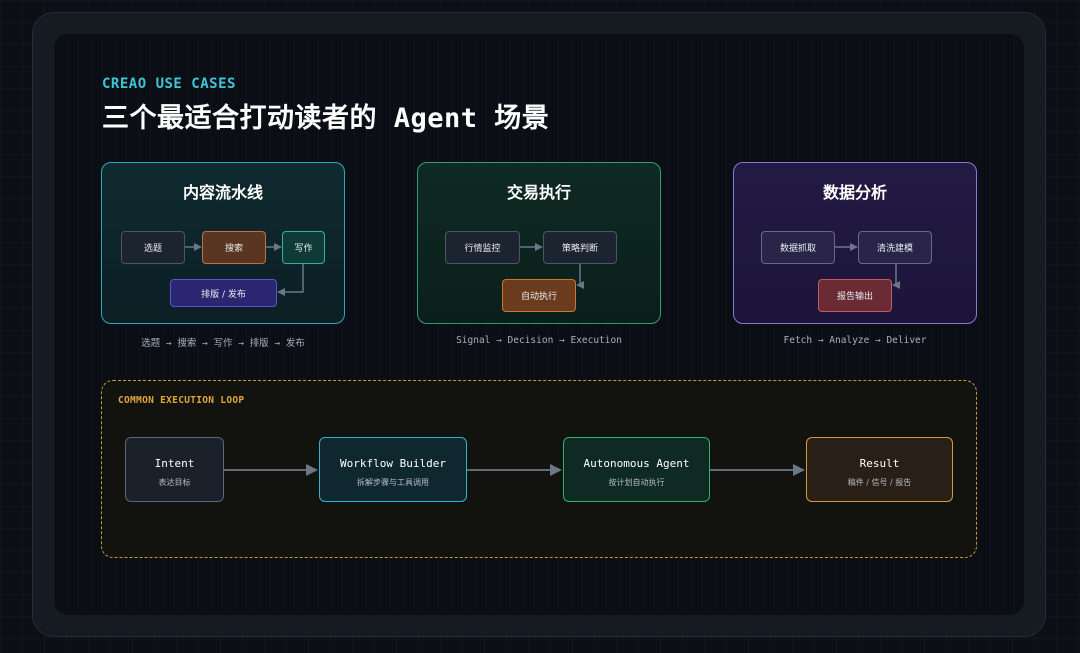  I want to click on card-caption: Fetch → Analyze → Deliver, so click(855, 340).